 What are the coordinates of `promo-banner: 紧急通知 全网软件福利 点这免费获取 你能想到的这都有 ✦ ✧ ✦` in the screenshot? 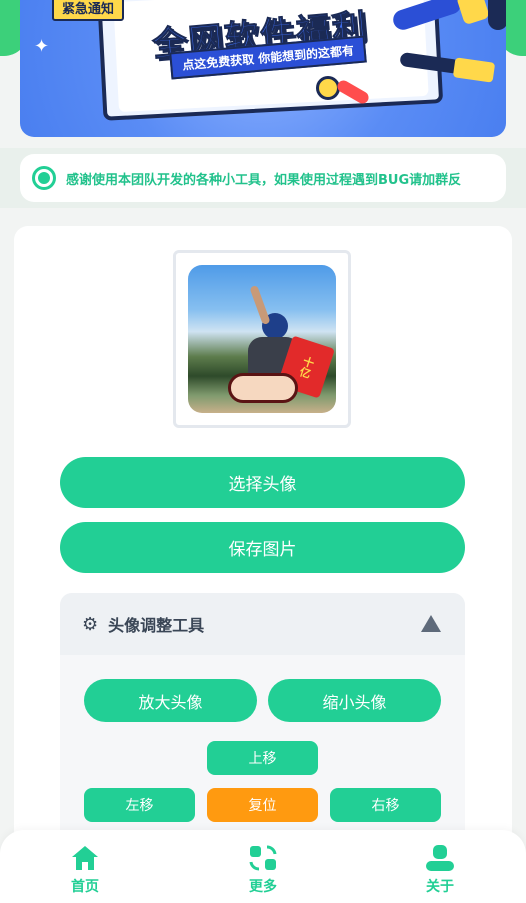 It's located at (263, 68).